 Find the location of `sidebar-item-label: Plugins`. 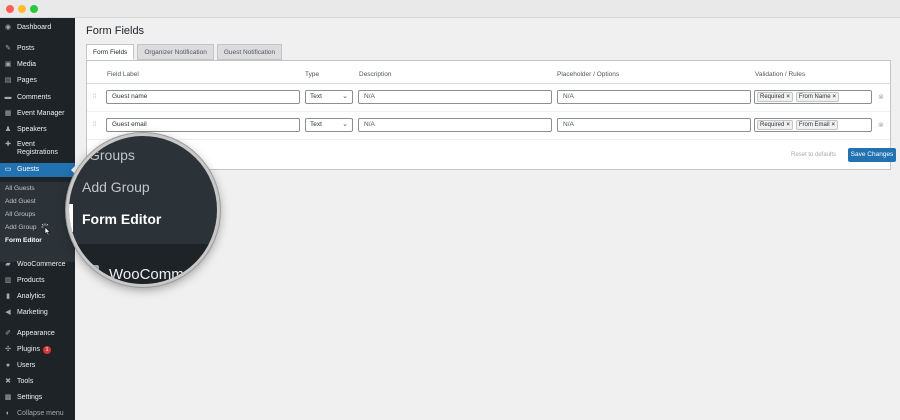

sidebar-item-label: Plugins is located at coordinates (28, 349).